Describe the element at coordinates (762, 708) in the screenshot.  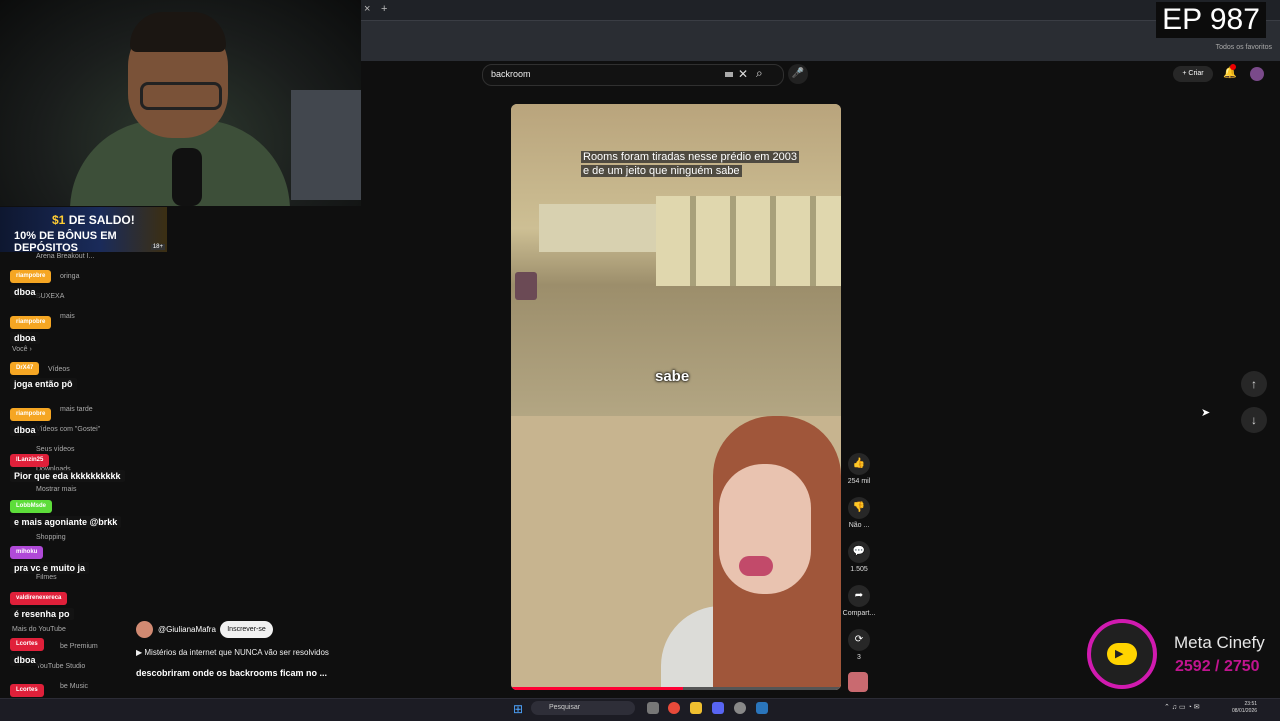
I see `steam-icon` at that location.